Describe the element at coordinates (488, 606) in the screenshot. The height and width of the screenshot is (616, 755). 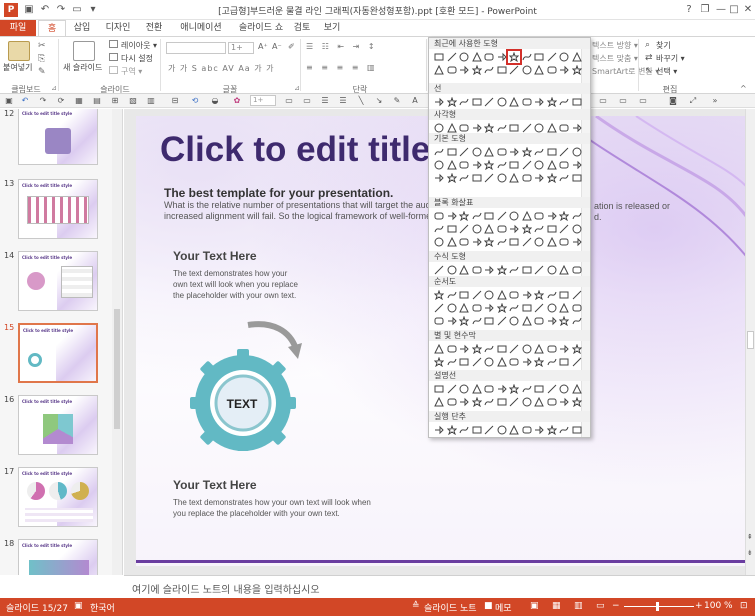
I see `comments-icon: ■` at that location.